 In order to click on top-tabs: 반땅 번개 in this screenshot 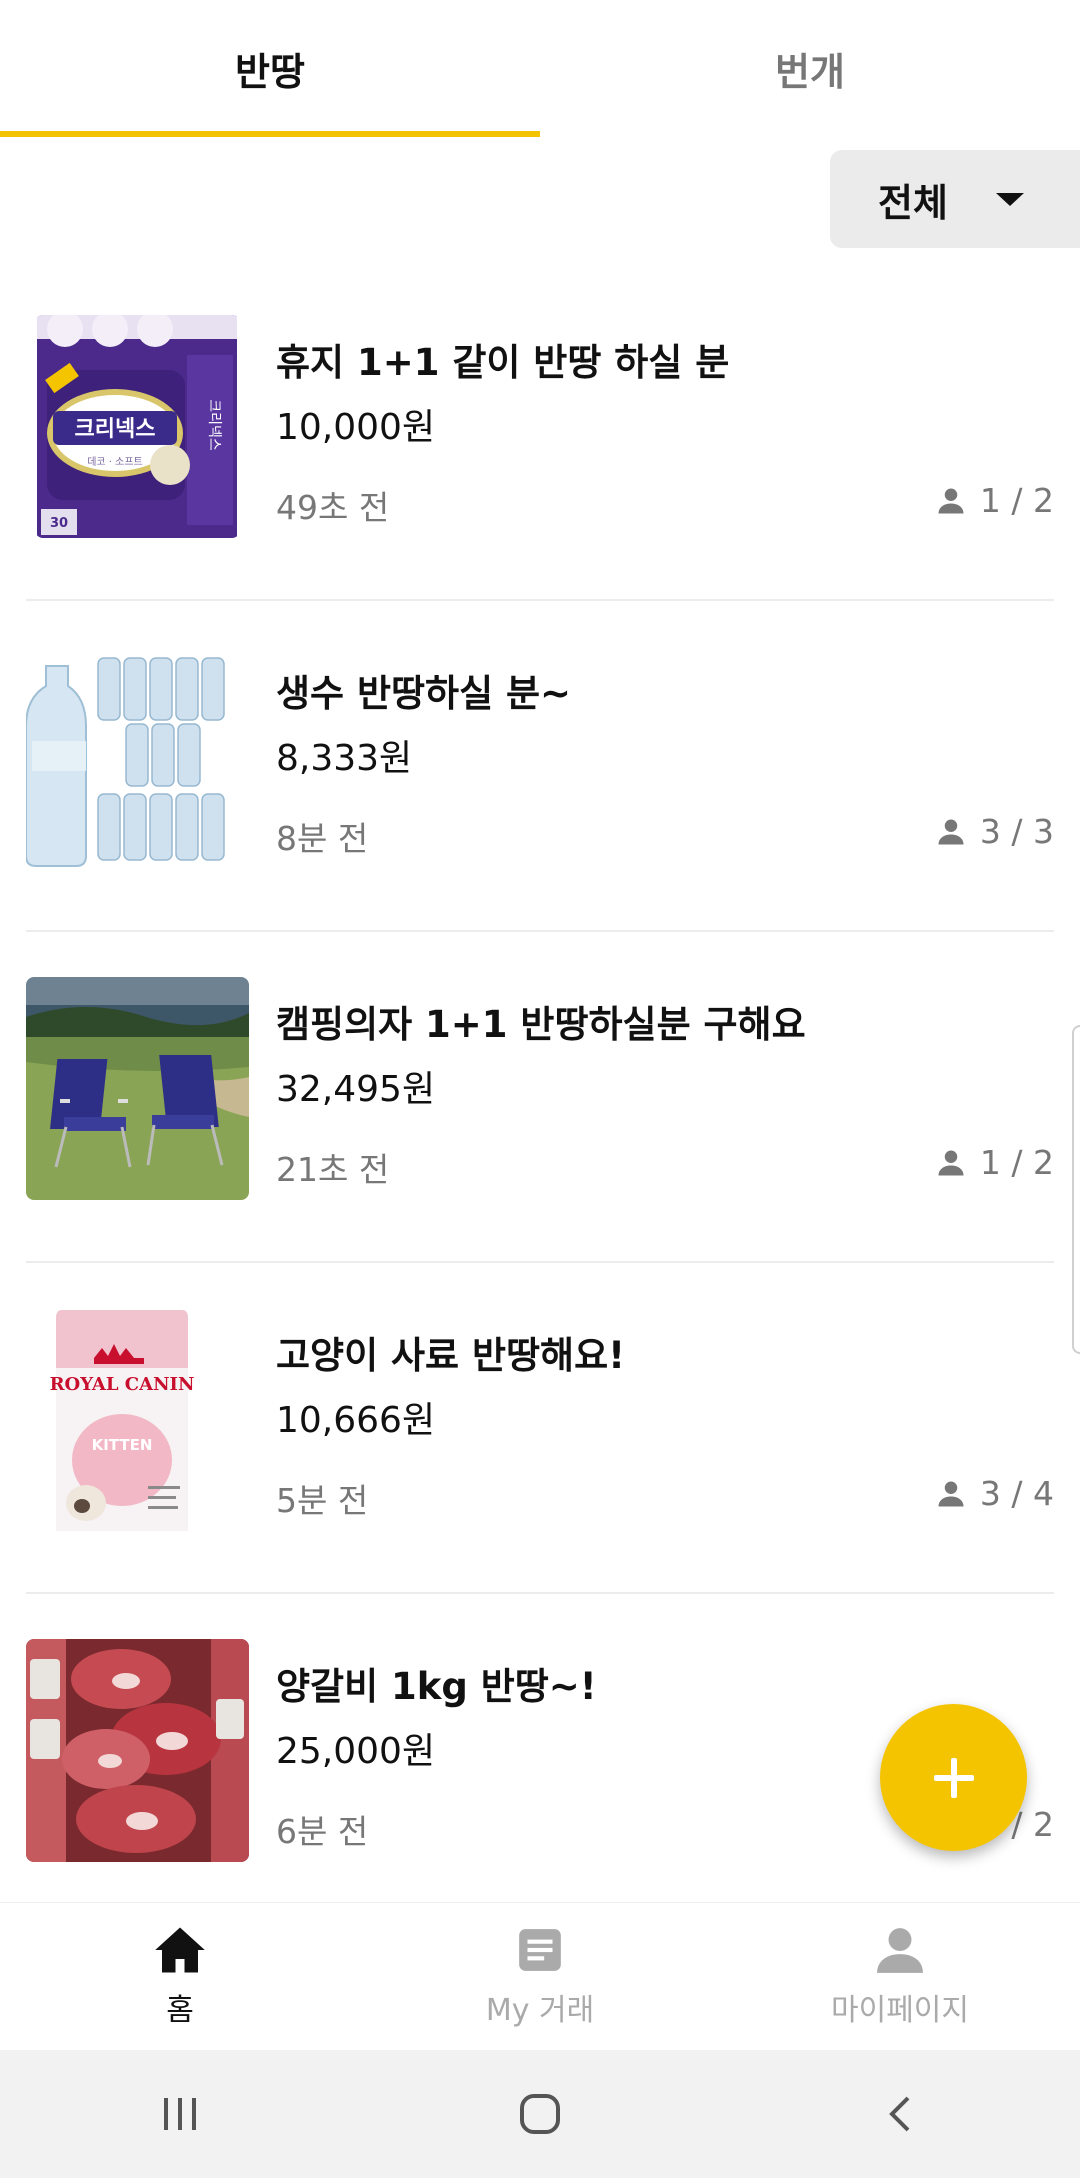, I will do `click(540, 68)`.